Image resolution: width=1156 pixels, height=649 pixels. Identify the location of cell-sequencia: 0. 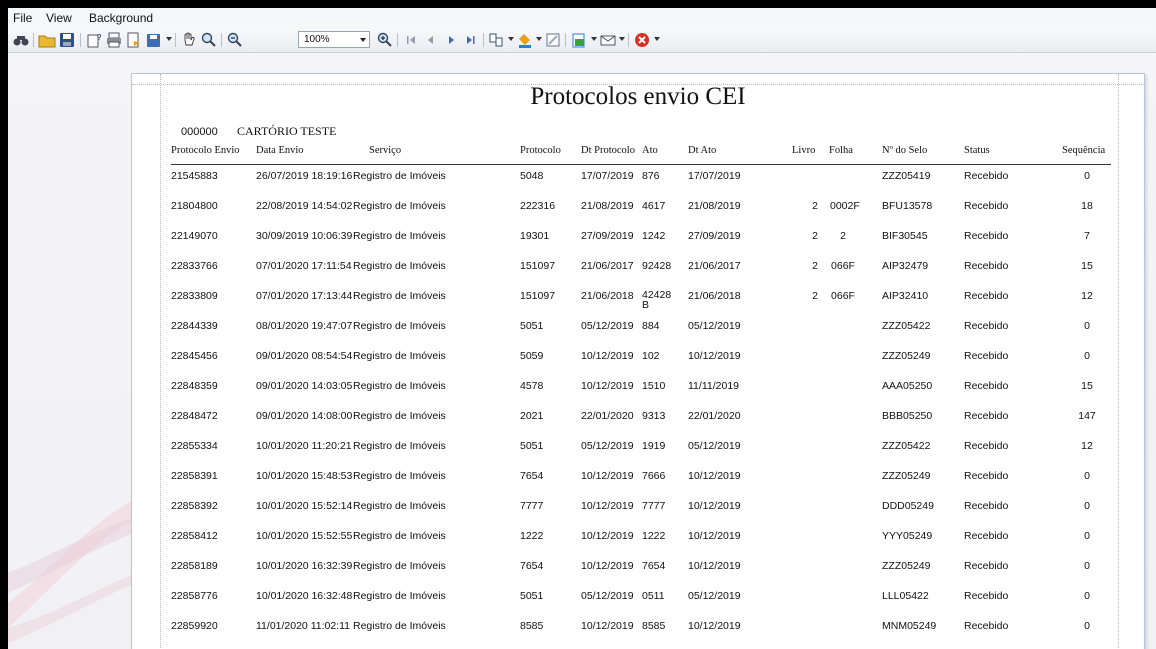
(1087, 536).